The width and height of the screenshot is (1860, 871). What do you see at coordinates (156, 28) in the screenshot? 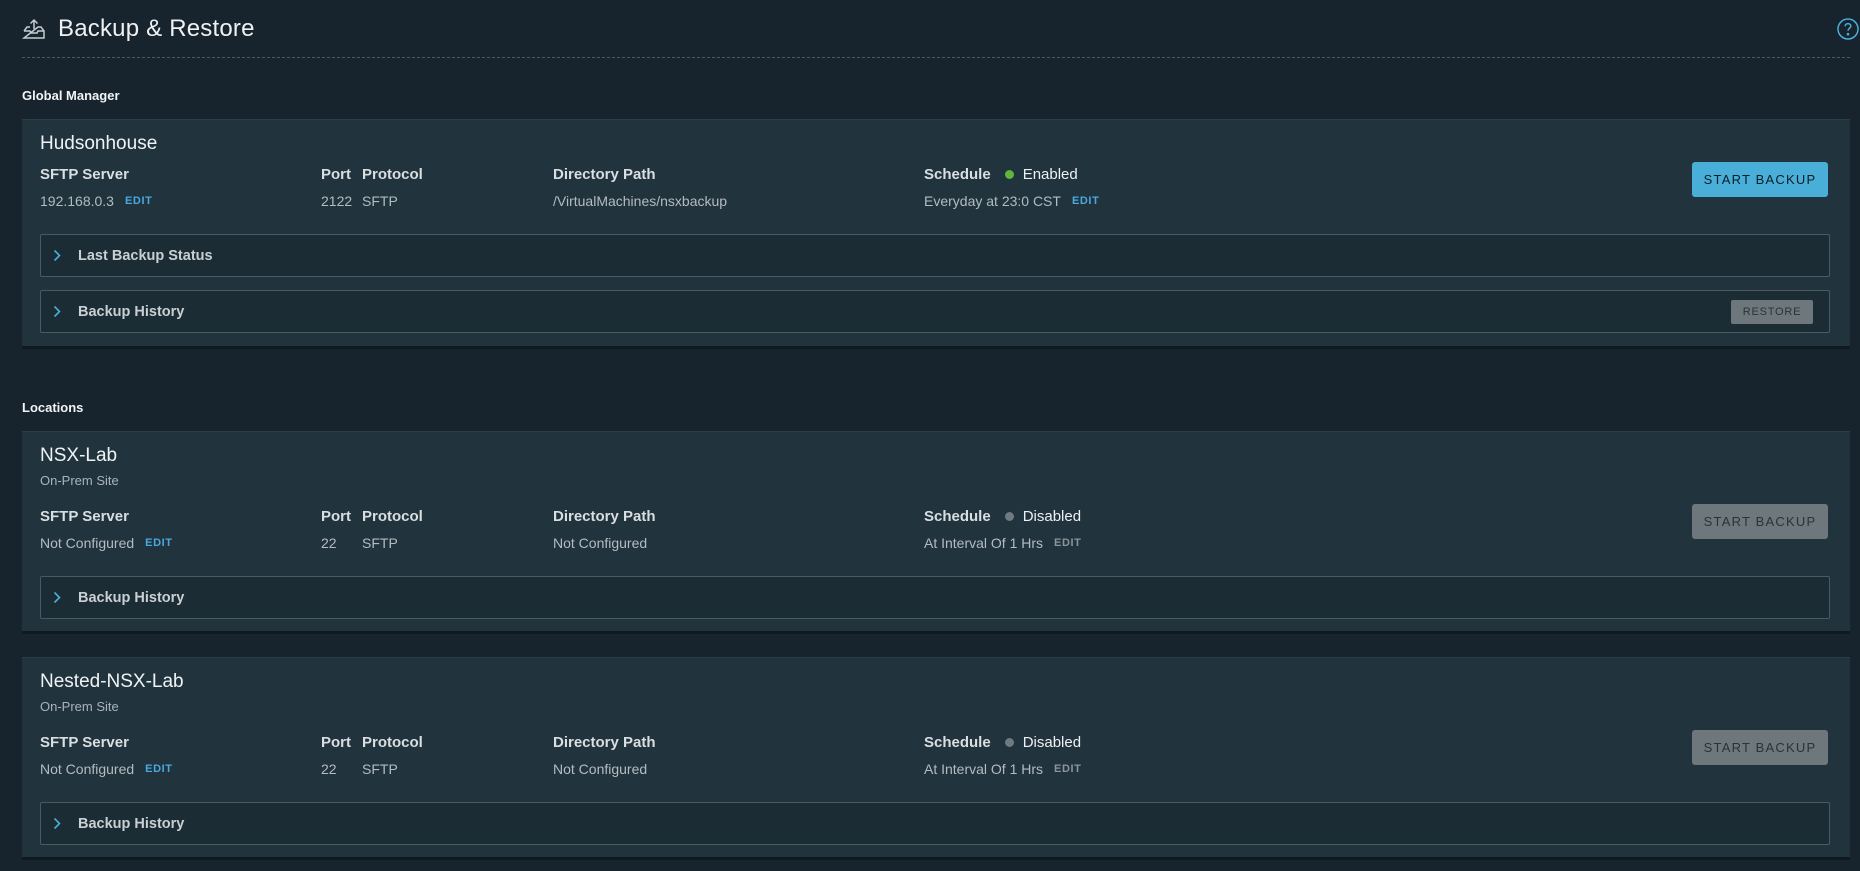
I see `page-title: Backup & Restore` at bounding box center [156, 28].